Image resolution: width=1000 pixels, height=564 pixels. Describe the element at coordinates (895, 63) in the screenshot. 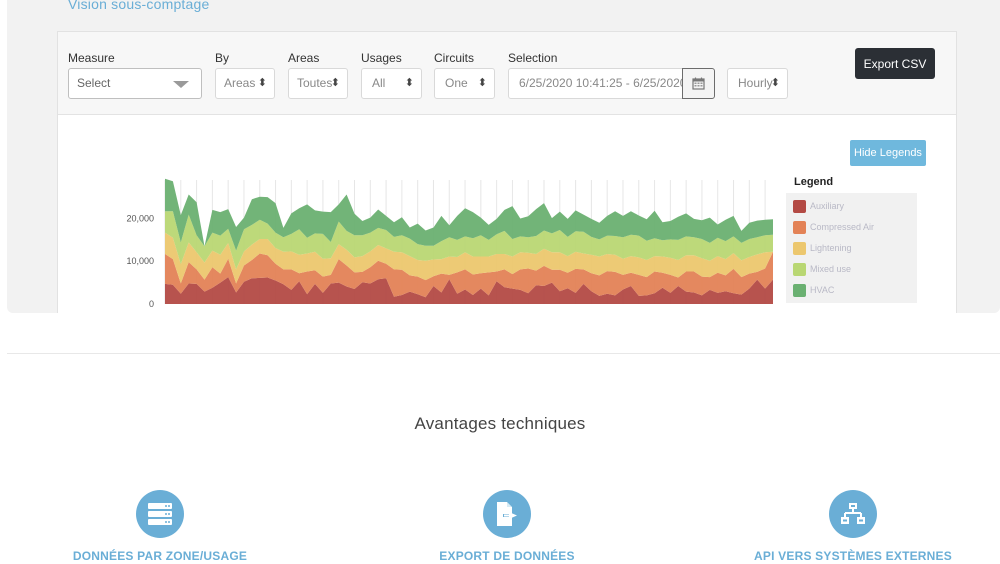

I see `export-csv-button: Export CSV` at that location.